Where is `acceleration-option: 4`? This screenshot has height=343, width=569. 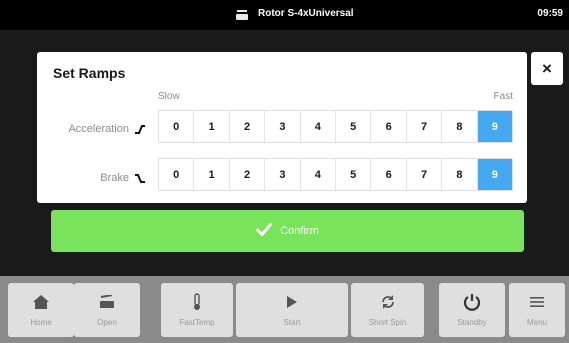
acceleration-option: 4 is located at coordinates (319, 126).